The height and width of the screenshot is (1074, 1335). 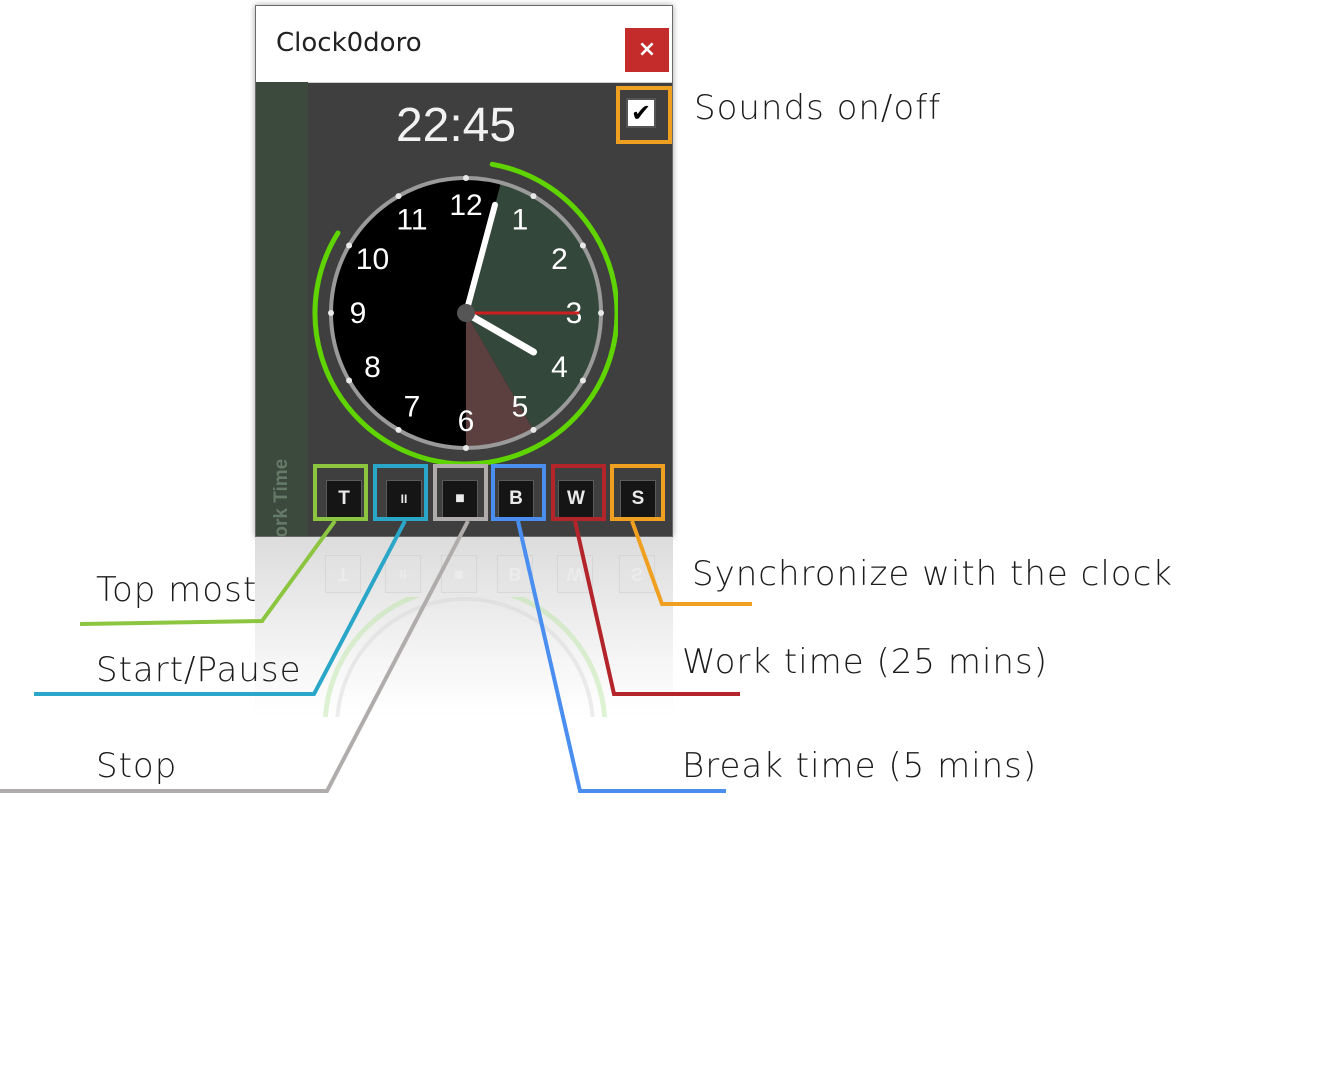 I want to click on work-annotation: Work time (25 mins), so click(x=865, y=662).